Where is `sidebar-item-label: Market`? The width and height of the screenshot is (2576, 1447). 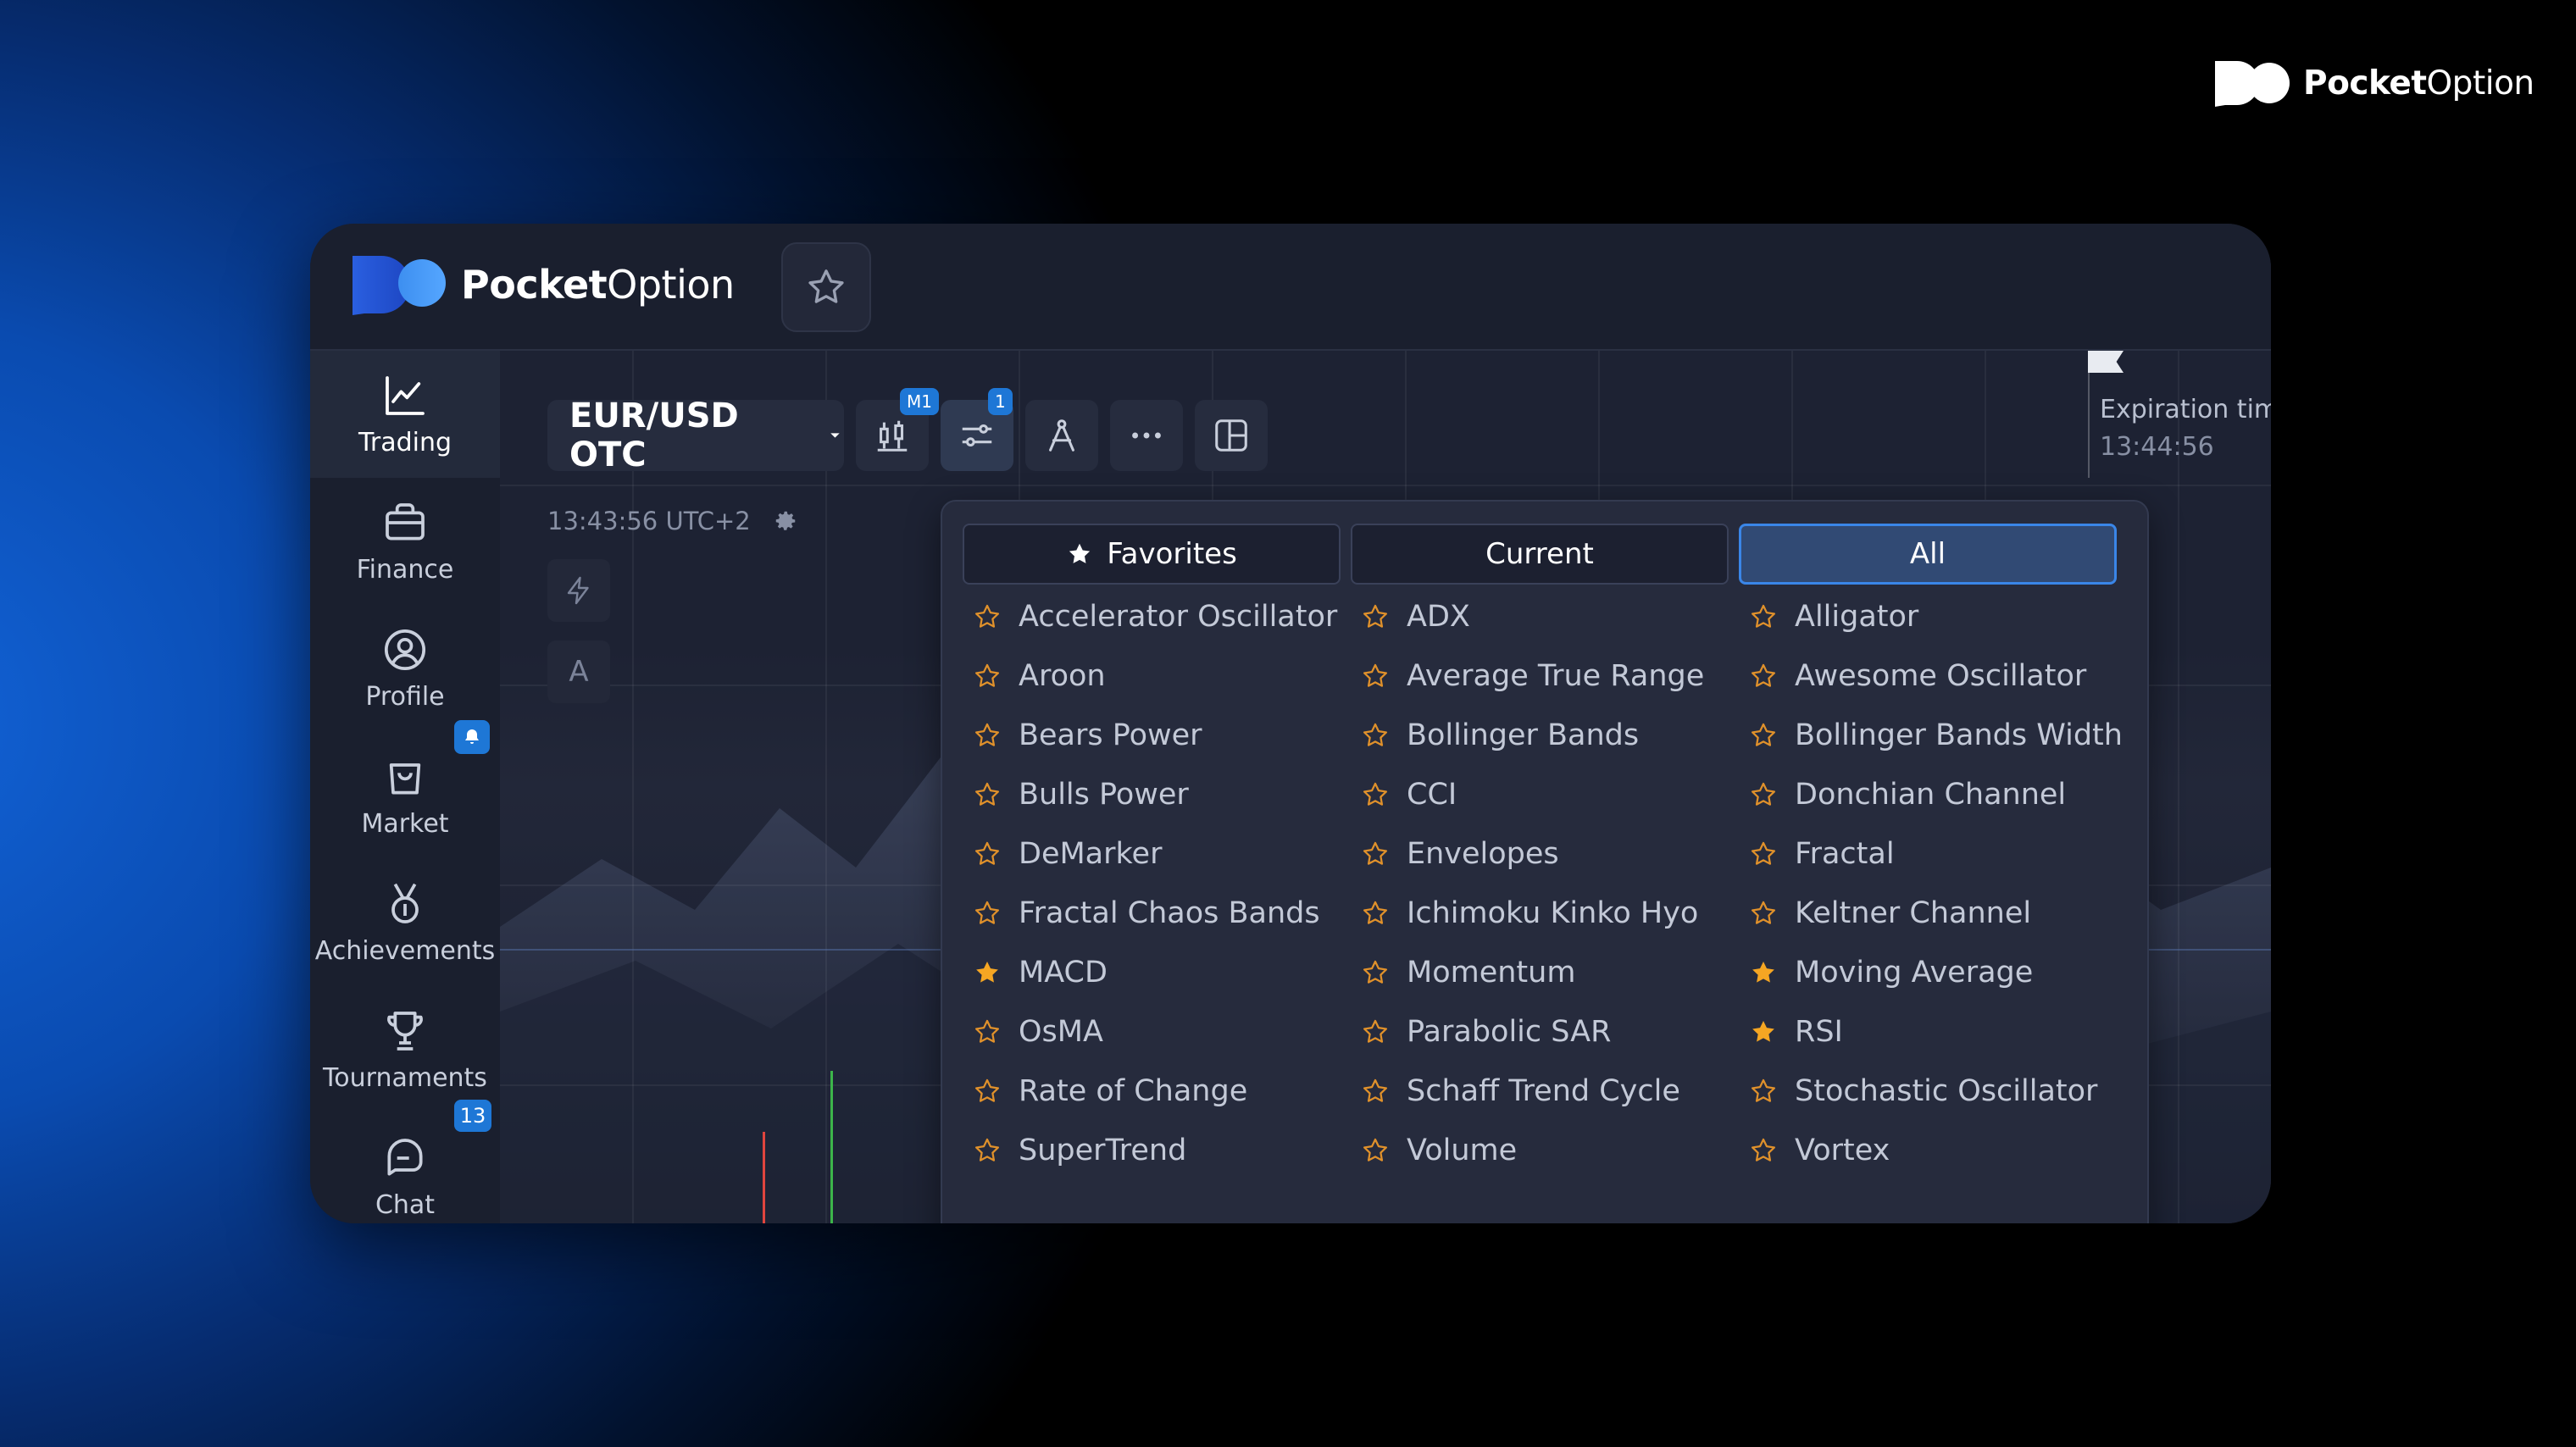
sidebar-item-label: Market is located at coordinates (405, 824).